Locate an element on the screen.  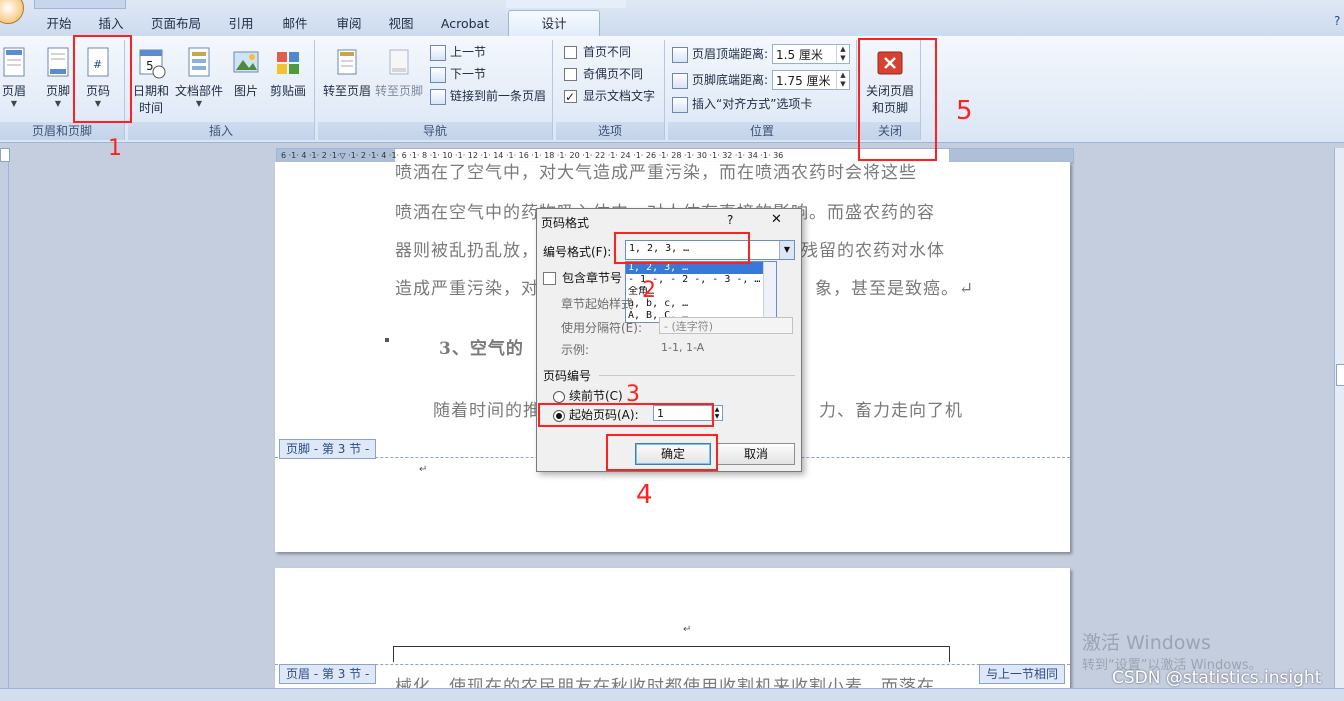
prev-section-icon is located at coordinates (438, 52).